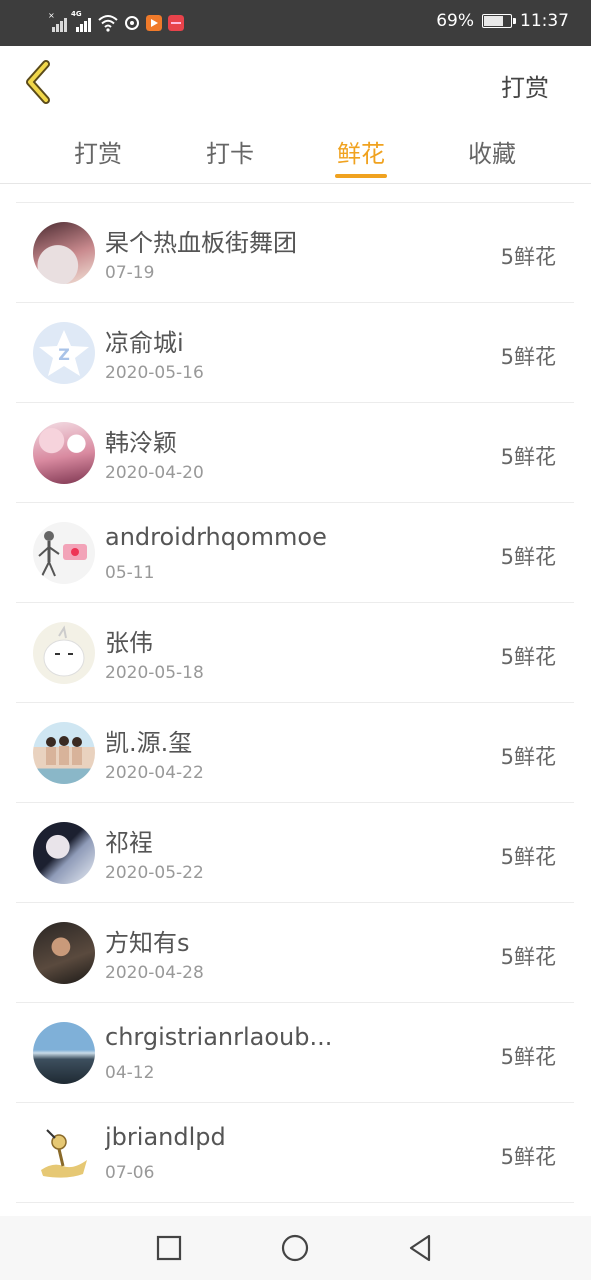 The width and height of the screenshot is (591, 1280). I want to click on gift-date: 04-12, so click(130, 1073).